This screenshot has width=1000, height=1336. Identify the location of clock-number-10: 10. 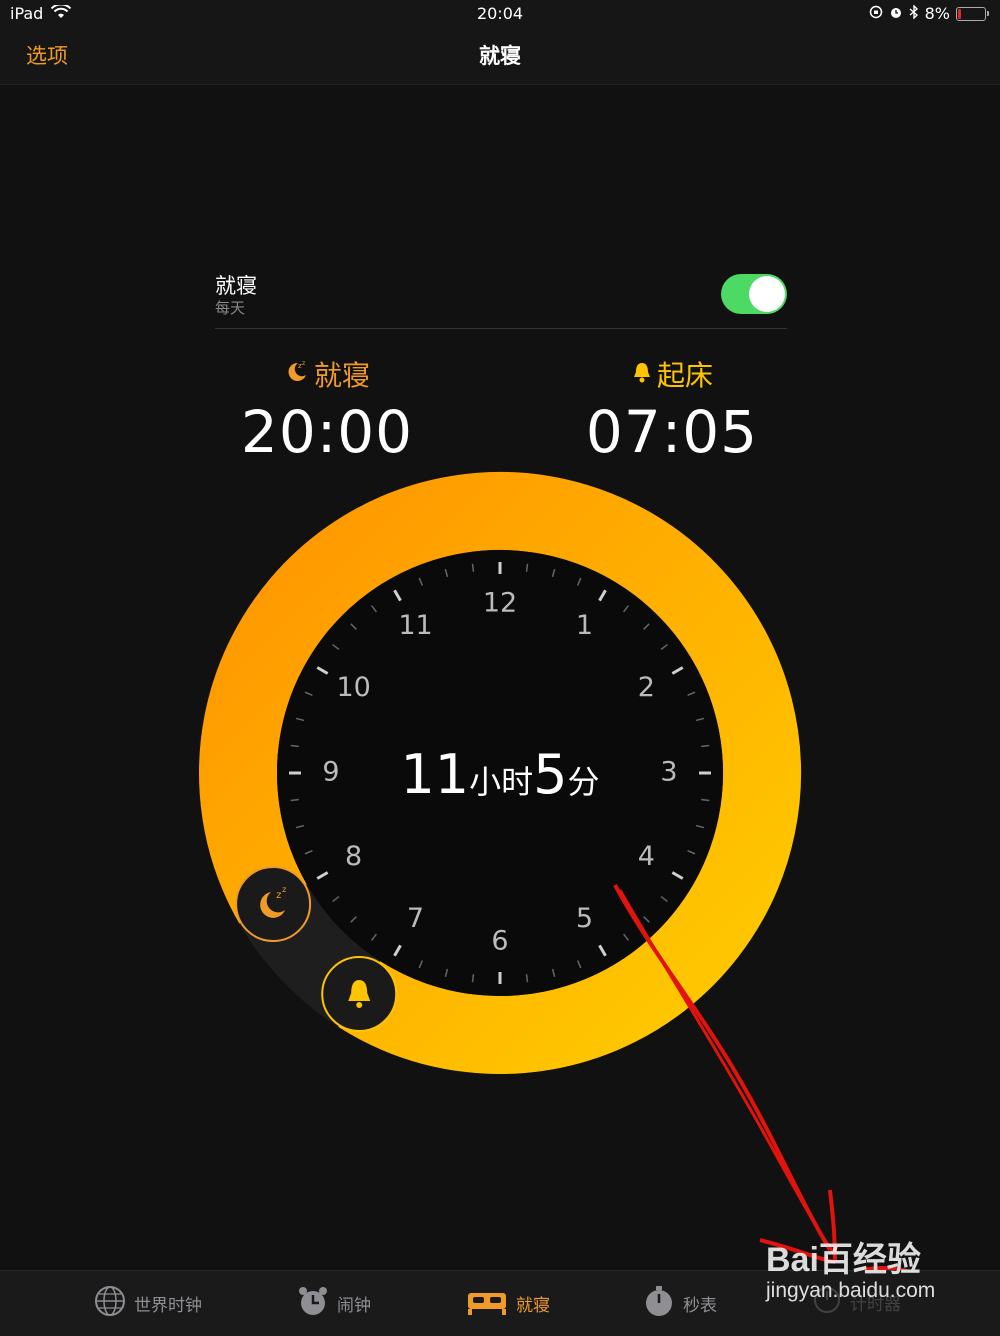
(353, 687).